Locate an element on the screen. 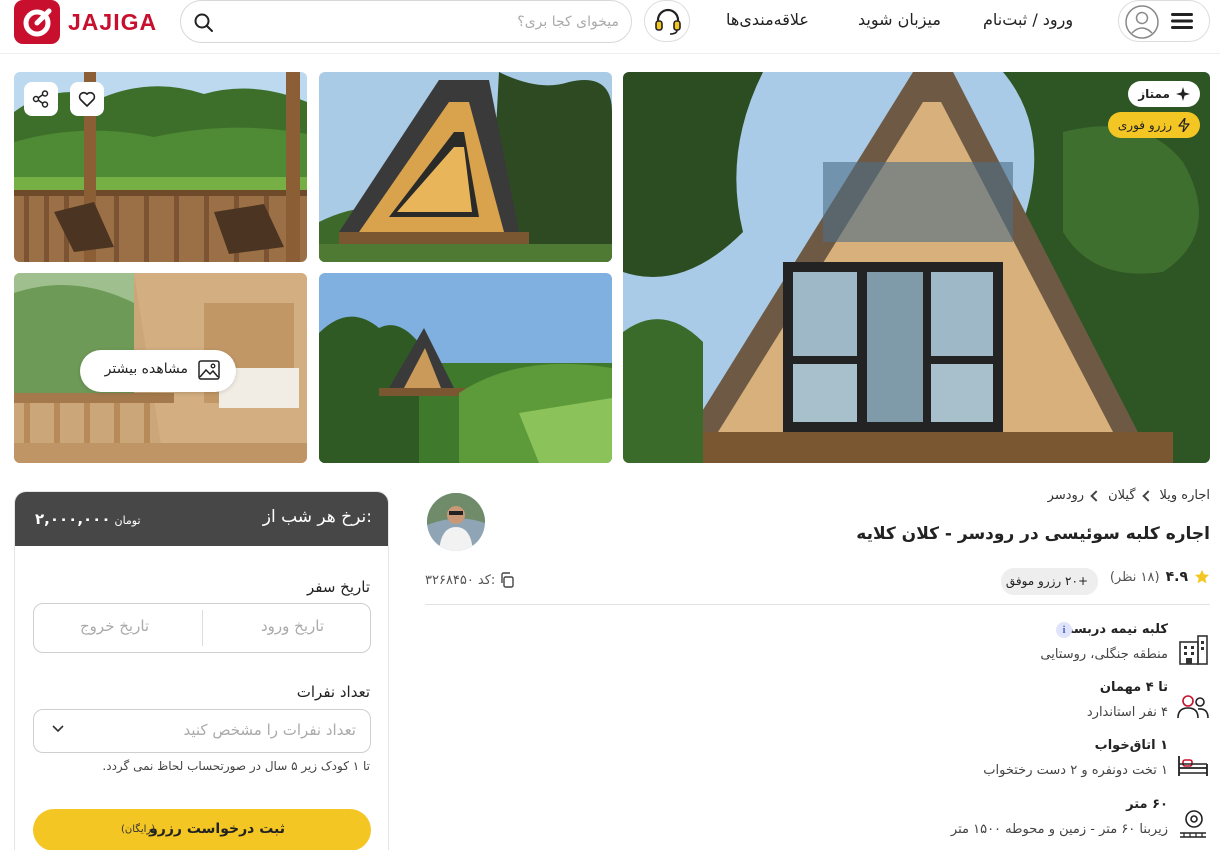  nightly-price: ۲,۰۰۰,۰۰۰ تومان is located at coordinates (88, 518).